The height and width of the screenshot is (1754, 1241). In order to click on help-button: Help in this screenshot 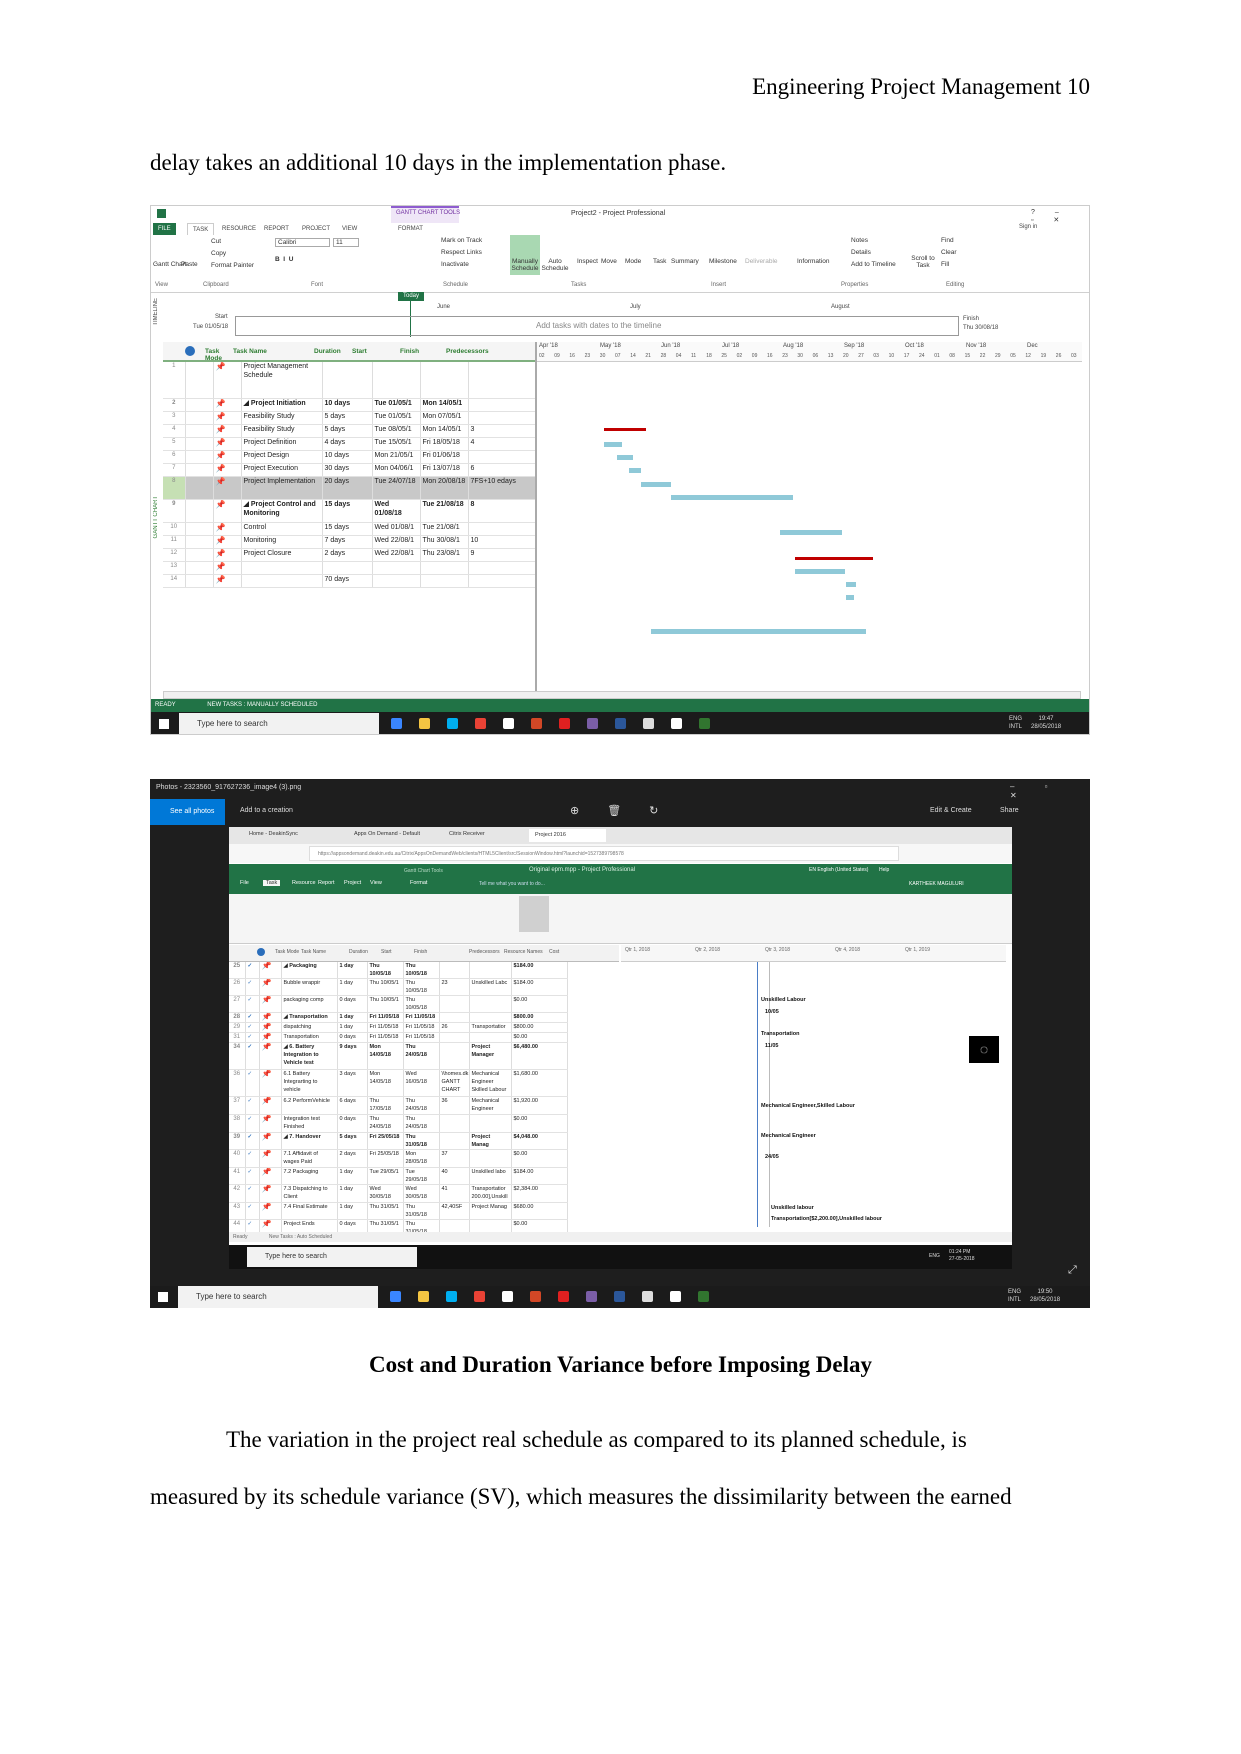, I will do `click(884, 870)`.